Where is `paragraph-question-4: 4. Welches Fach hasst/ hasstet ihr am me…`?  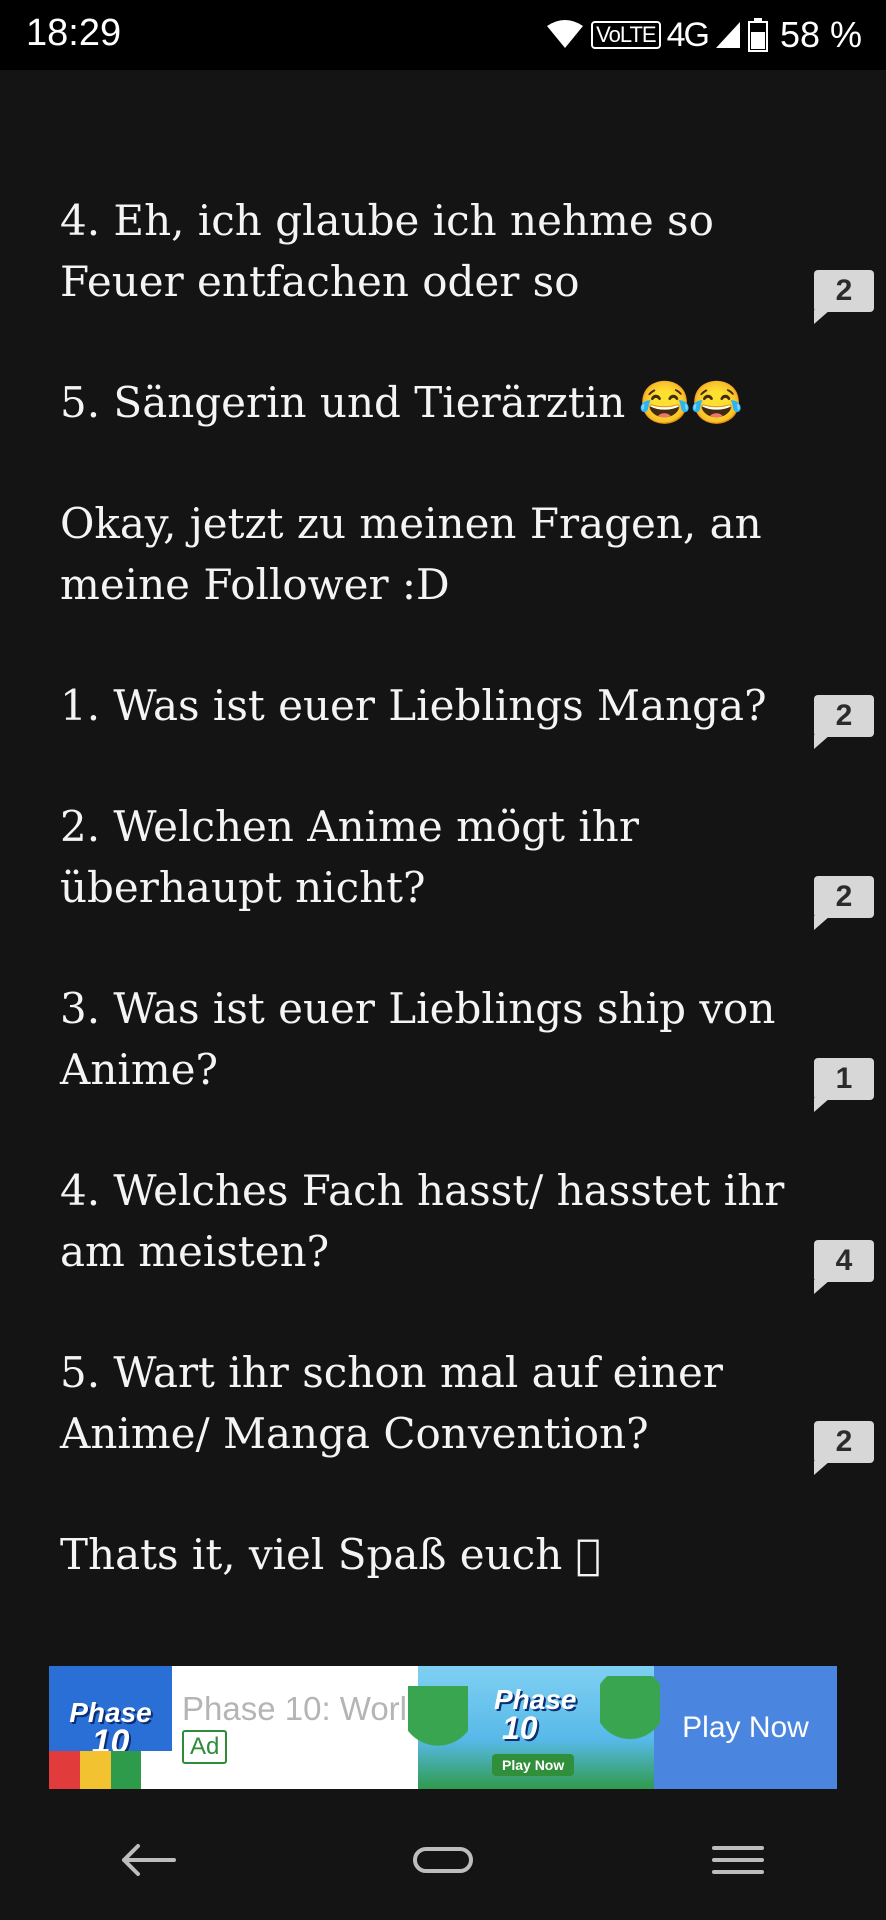
paragraph-question-4: 4. Welches Fach hasst/ hasstet ihr am me… is located at coordinates (425, 1221).